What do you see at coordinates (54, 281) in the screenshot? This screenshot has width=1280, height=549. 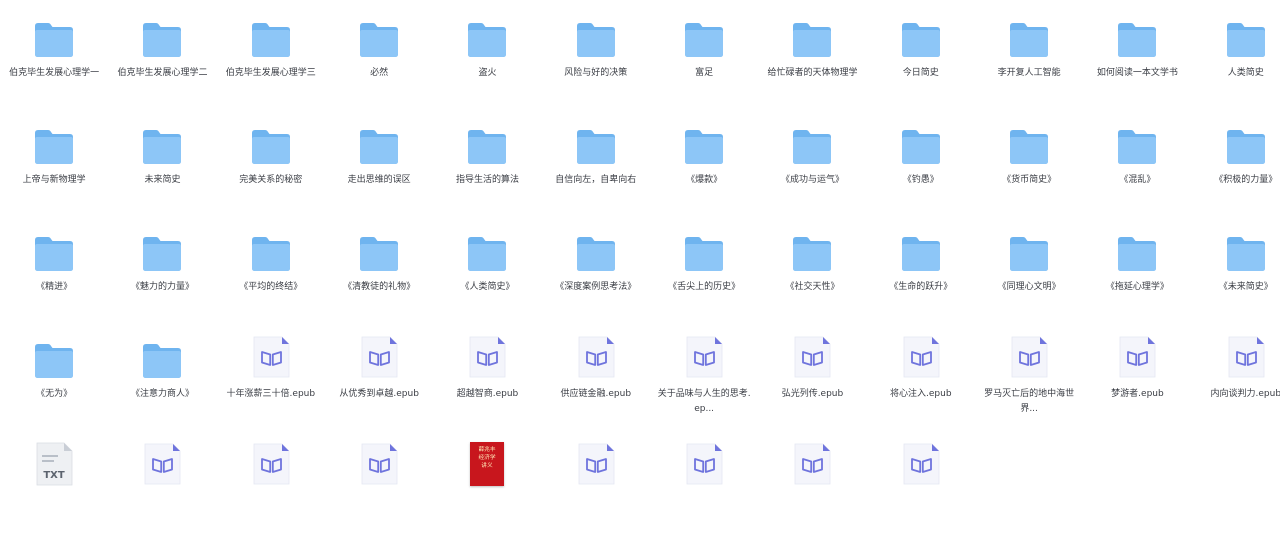 I see `folder-item: 《精进》` at bounding box center [54, 281].